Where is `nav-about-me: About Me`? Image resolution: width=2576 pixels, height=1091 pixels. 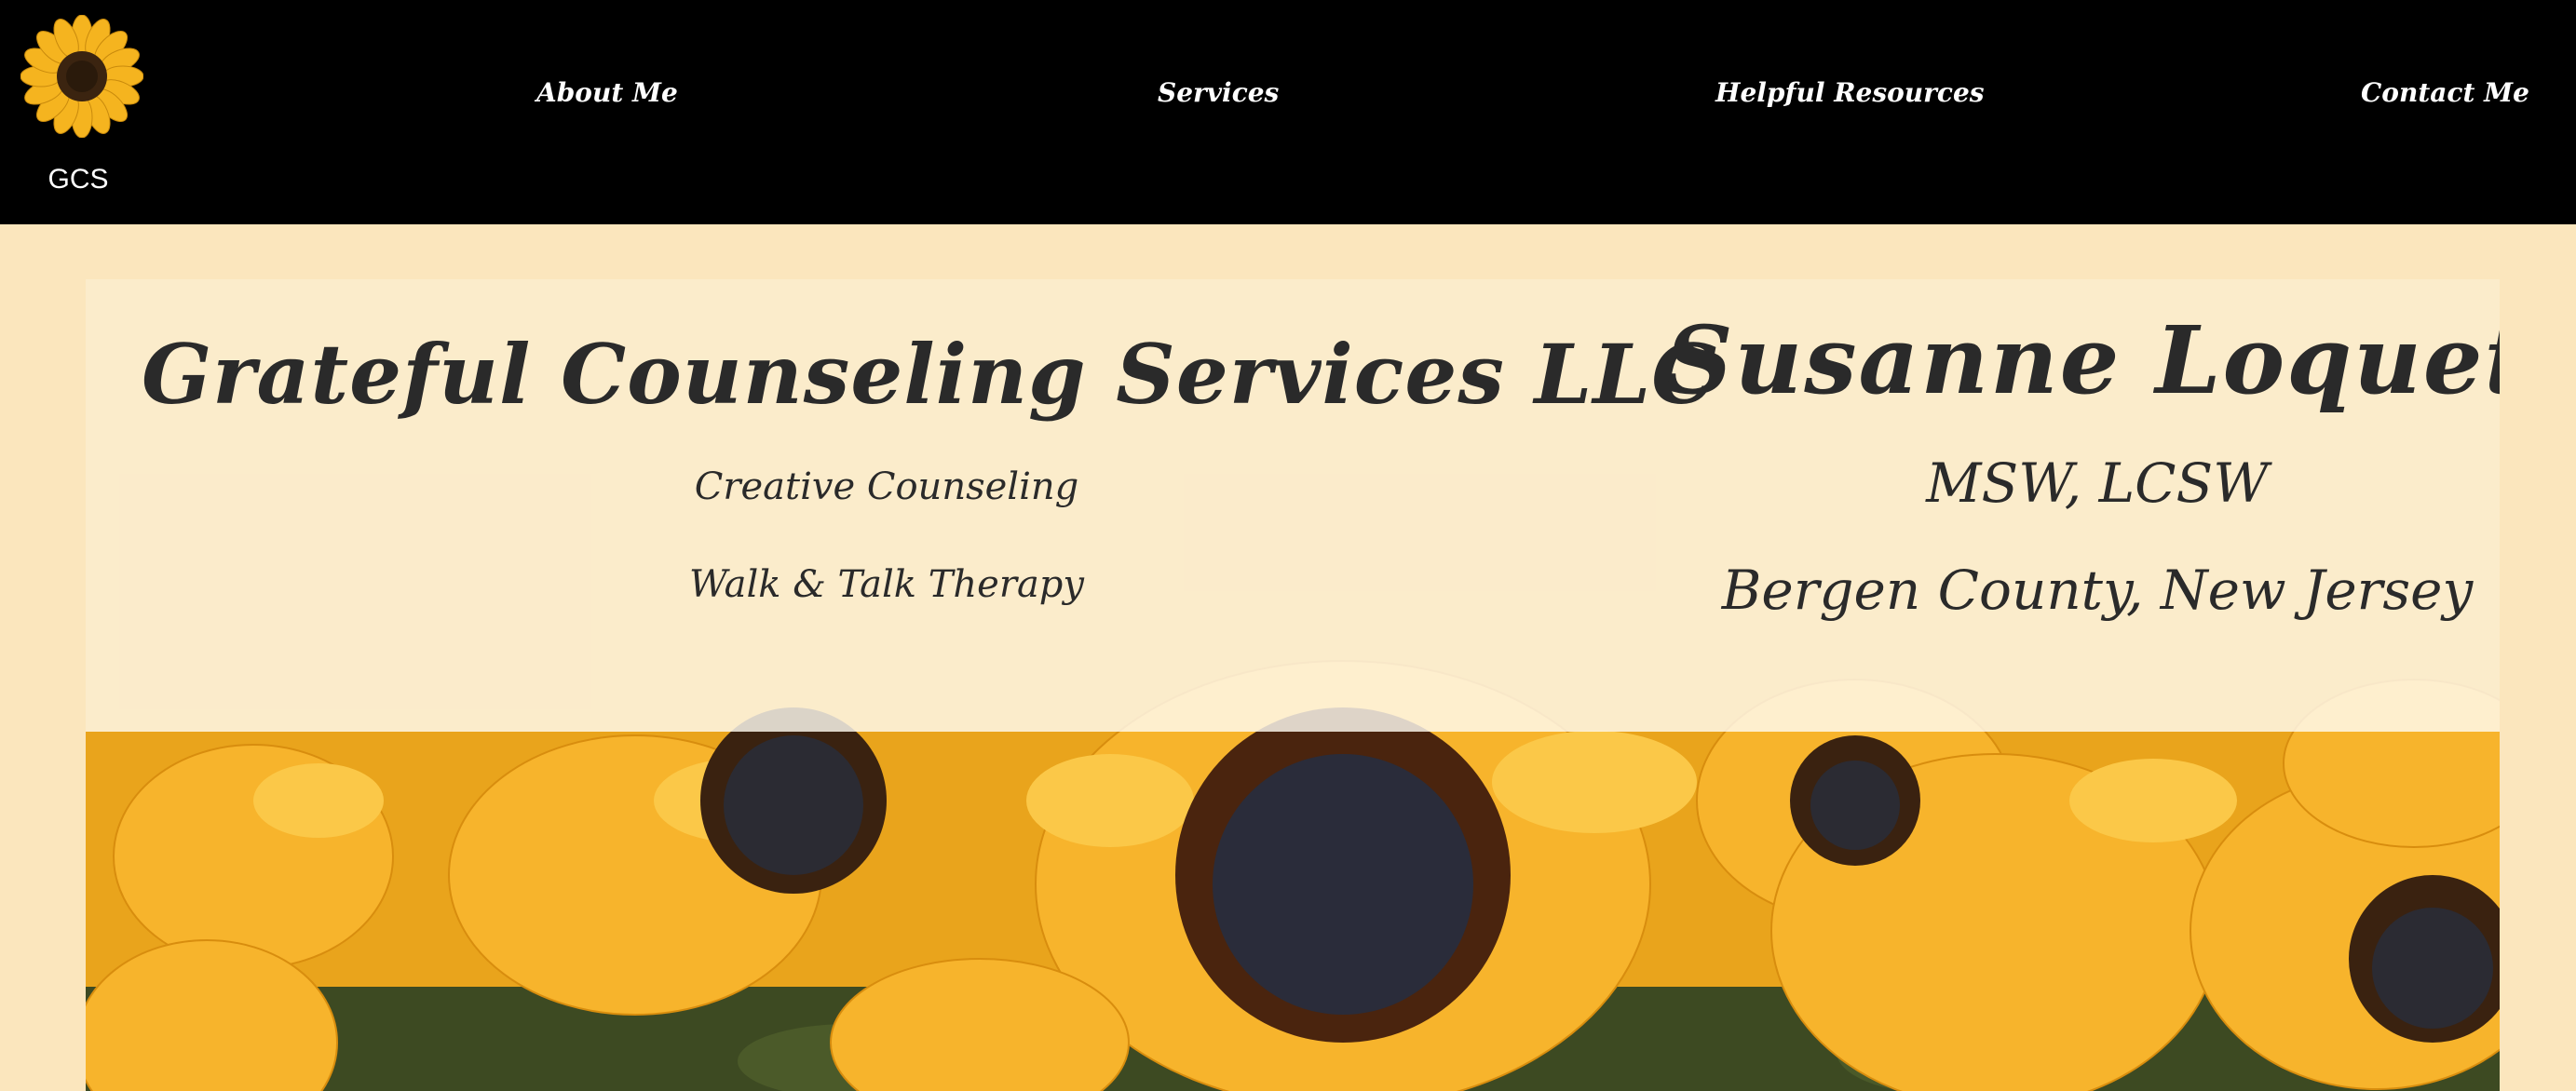
nav-about-me: About Me is located at coordinates (607, 92).